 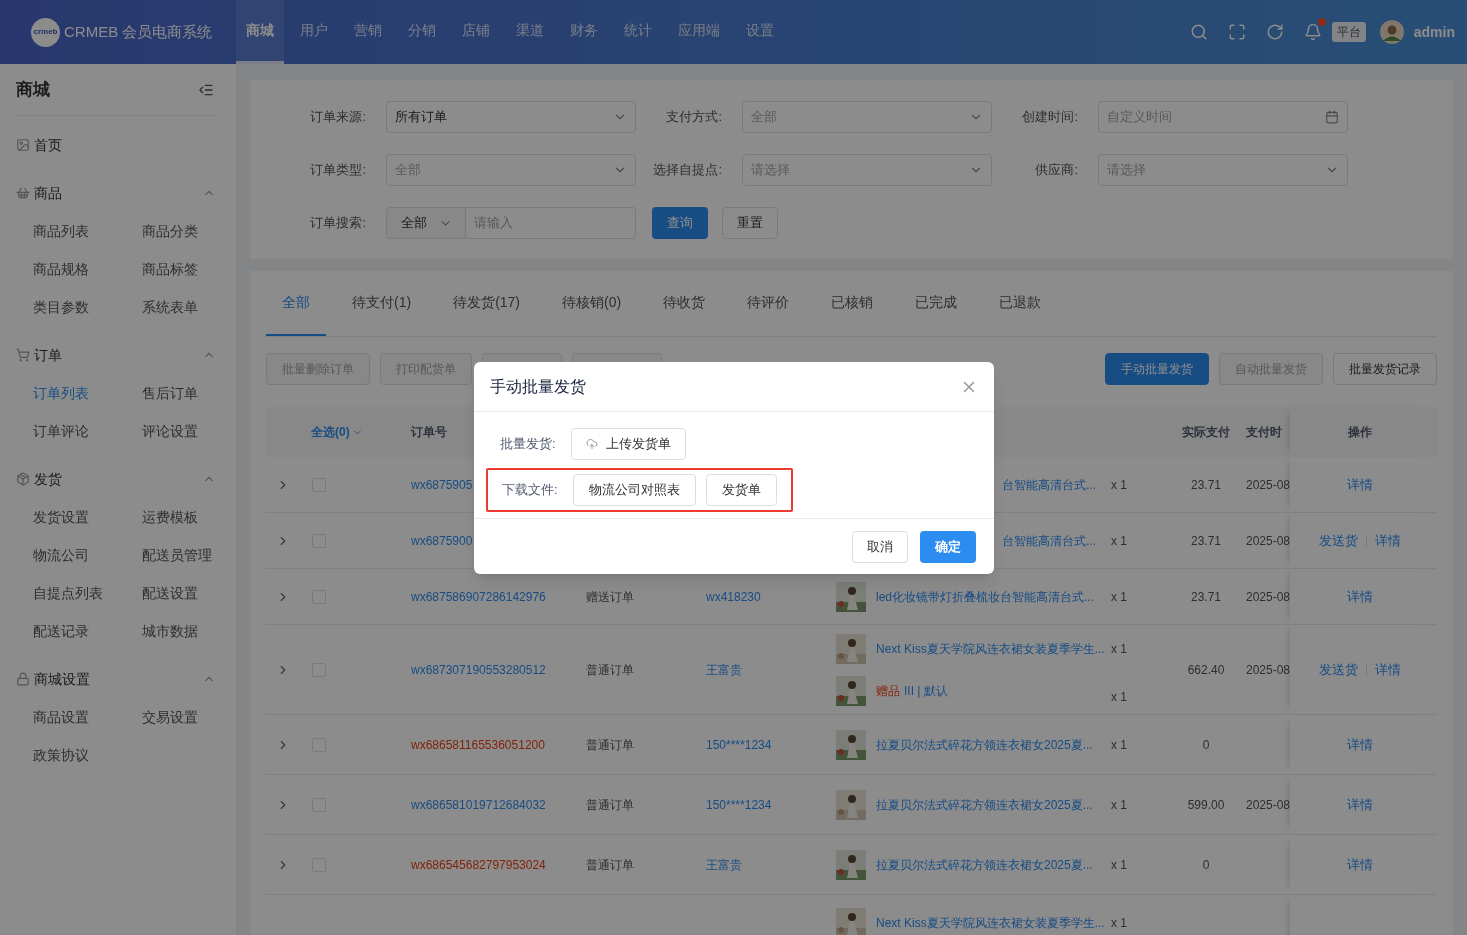 I want to click on submenu-item: 配送记录, so click(x=61, y=631).